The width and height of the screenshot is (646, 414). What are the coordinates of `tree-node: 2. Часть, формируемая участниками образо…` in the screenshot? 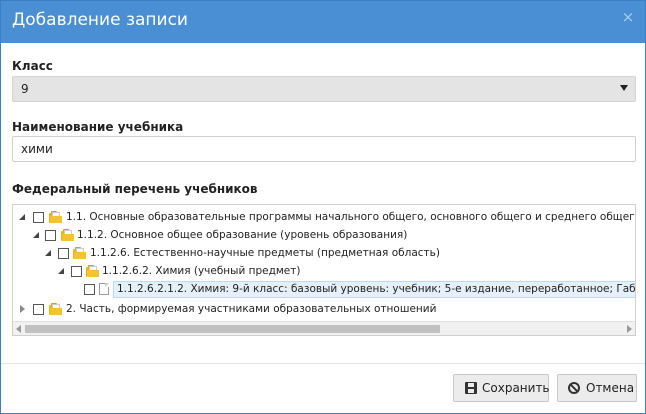 It's located at (324, 310).